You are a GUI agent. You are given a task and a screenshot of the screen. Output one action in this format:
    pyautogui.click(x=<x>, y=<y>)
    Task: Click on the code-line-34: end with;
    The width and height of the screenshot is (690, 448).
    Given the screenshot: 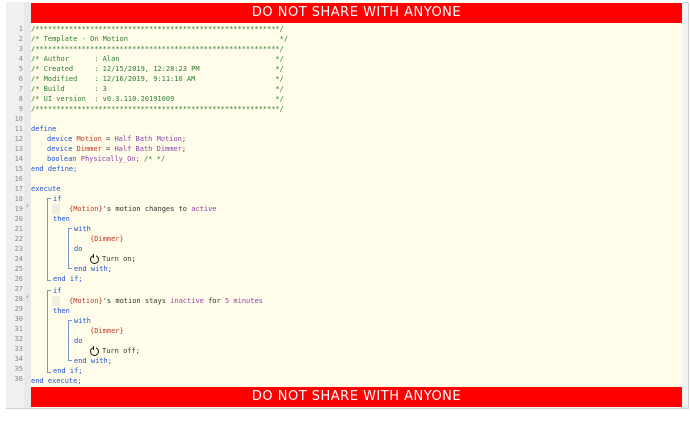 What is the action you would take?
    pyautogui.click(x=93, y=361)
    